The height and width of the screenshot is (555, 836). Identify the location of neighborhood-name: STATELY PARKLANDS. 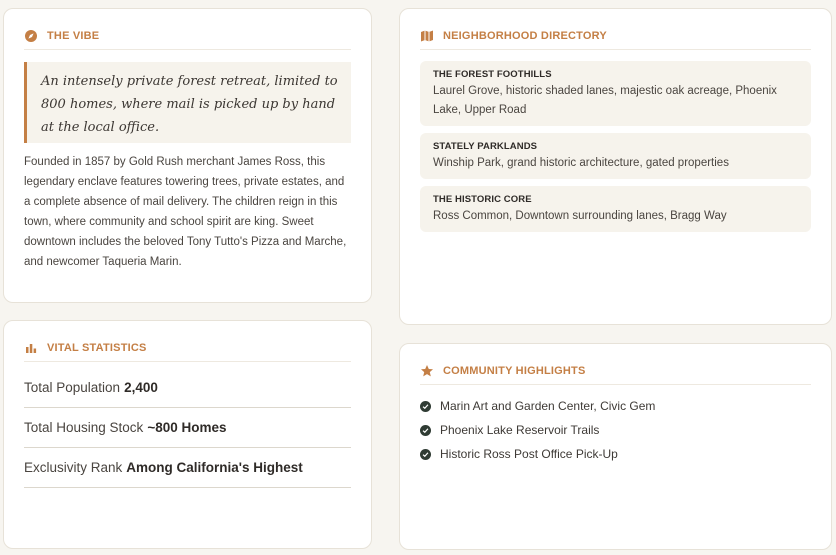
(485, 146).